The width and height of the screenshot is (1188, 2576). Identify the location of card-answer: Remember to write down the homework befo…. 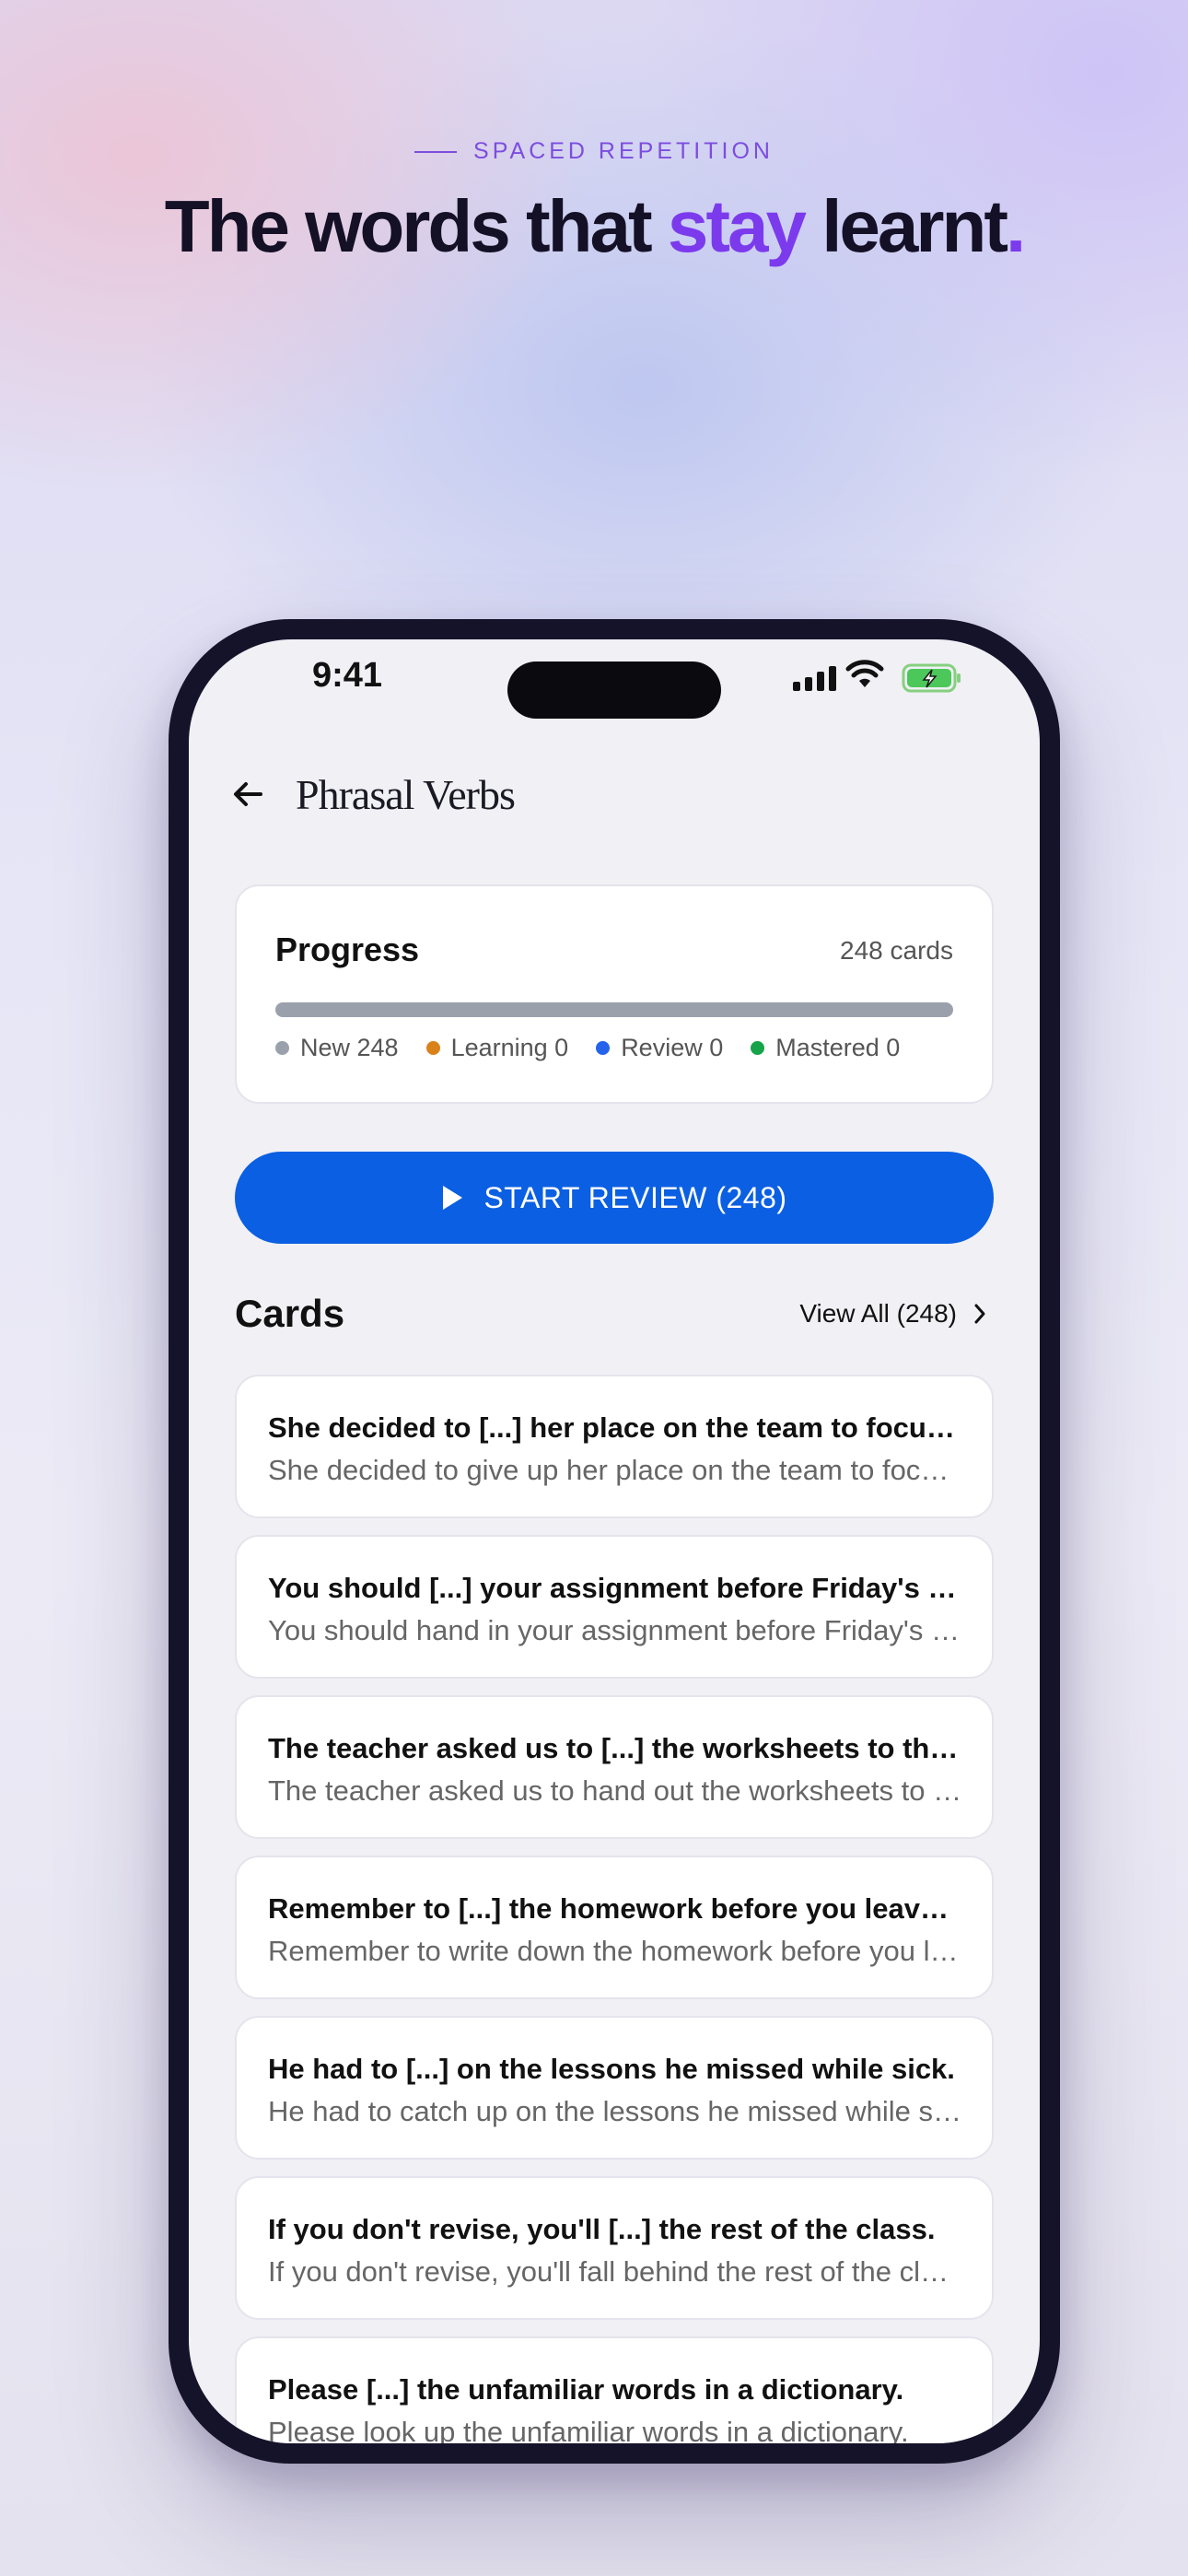
(616, 1951).